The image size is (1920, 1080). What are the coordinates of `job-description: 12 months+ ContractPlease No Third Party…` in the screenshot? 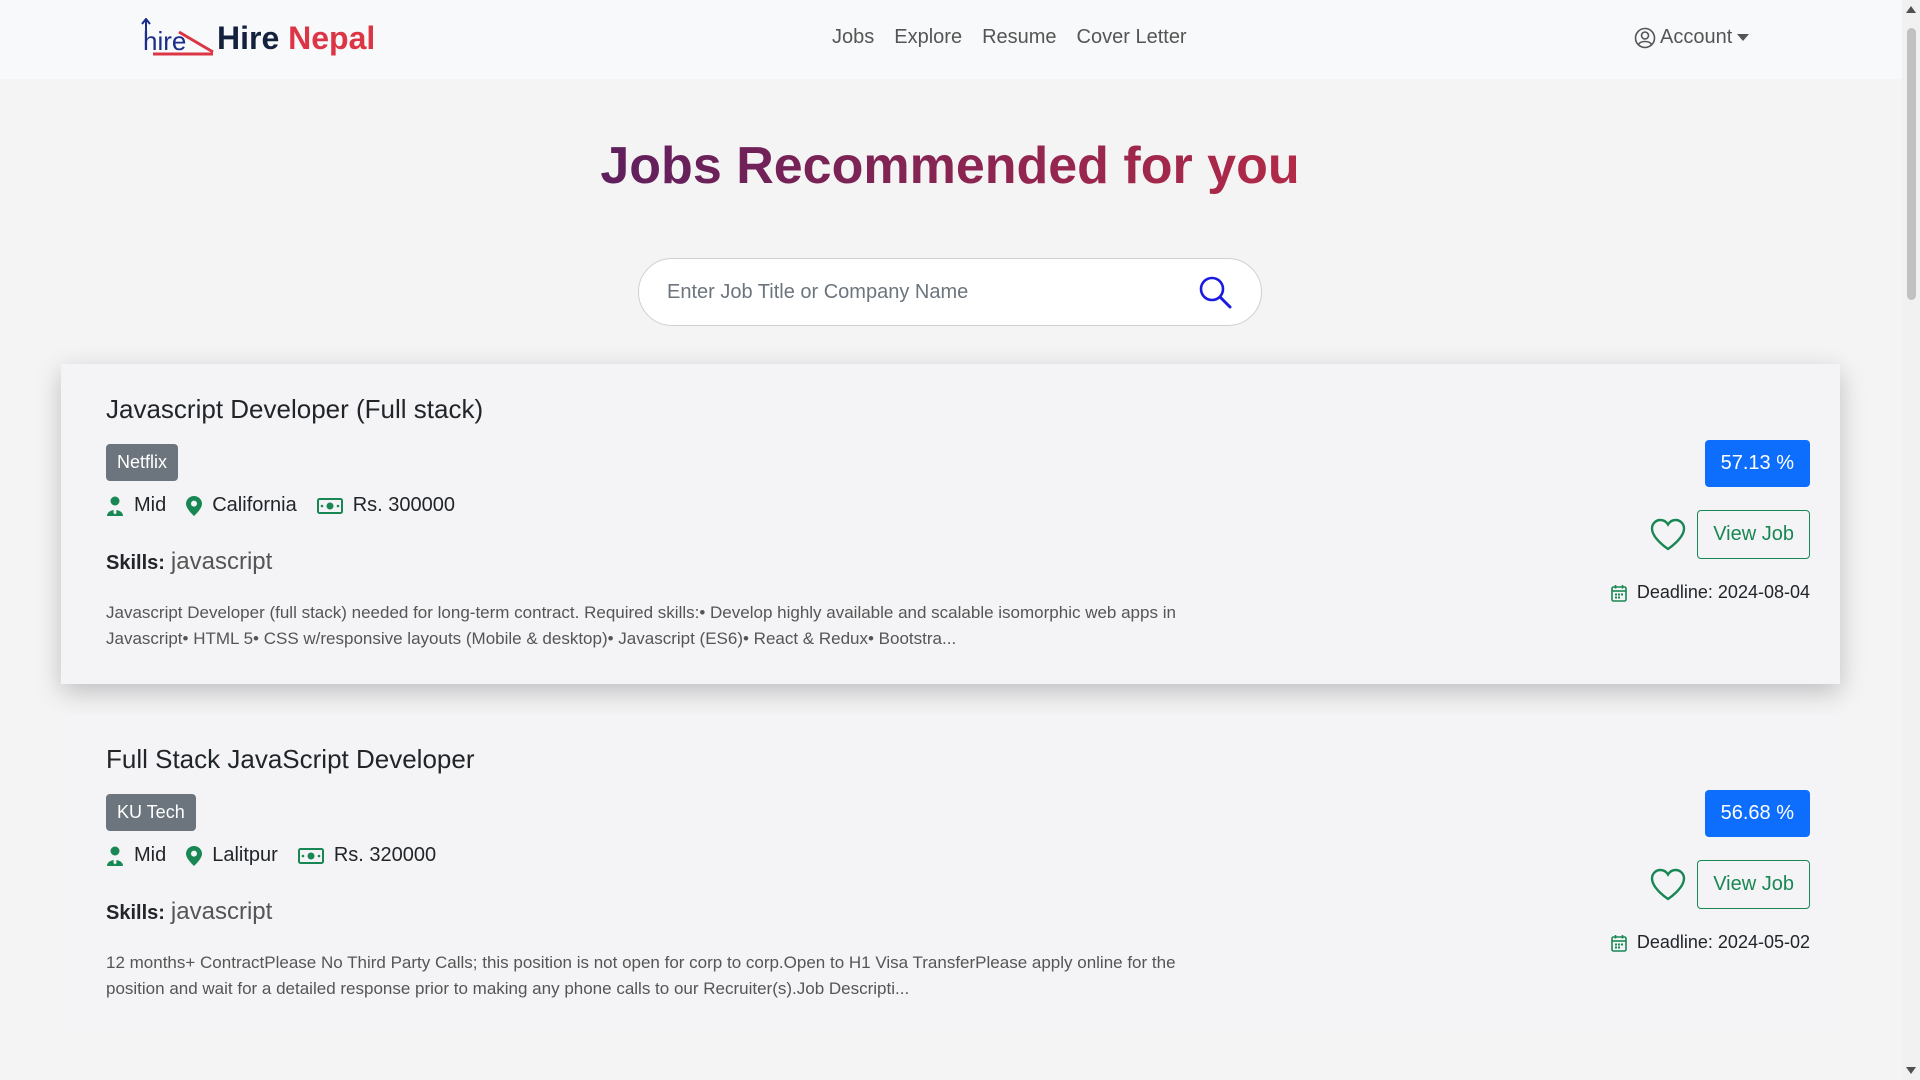 It's located at (641, 975).